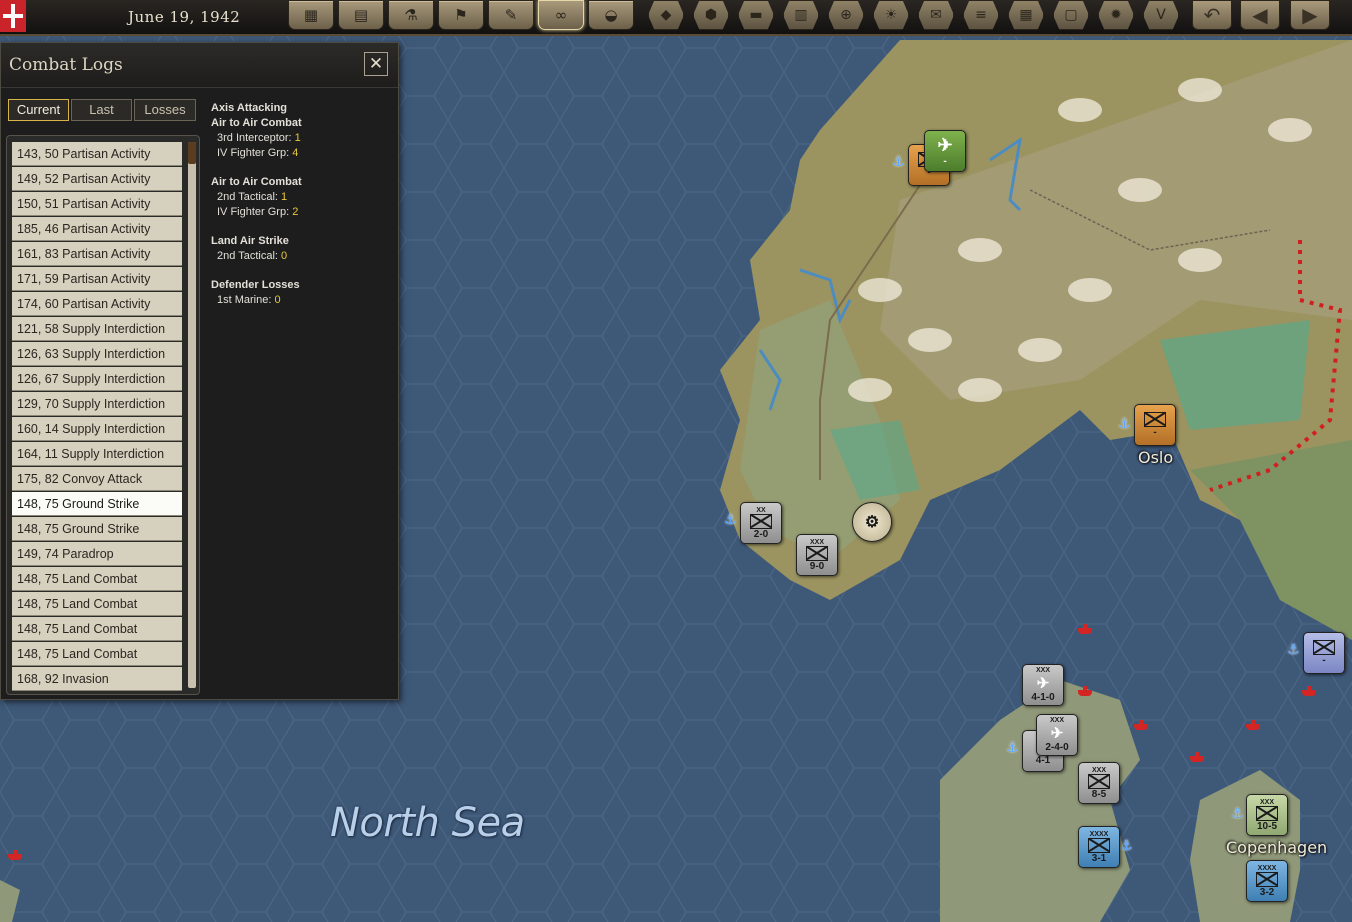 Image resolution: width=1352 pixels, height=922 pixels. What do you see at coordinates (301, 256) in the screenshot?
I see `detail-line: 2nd Tactical: 0` at bounding box center [301, 256].